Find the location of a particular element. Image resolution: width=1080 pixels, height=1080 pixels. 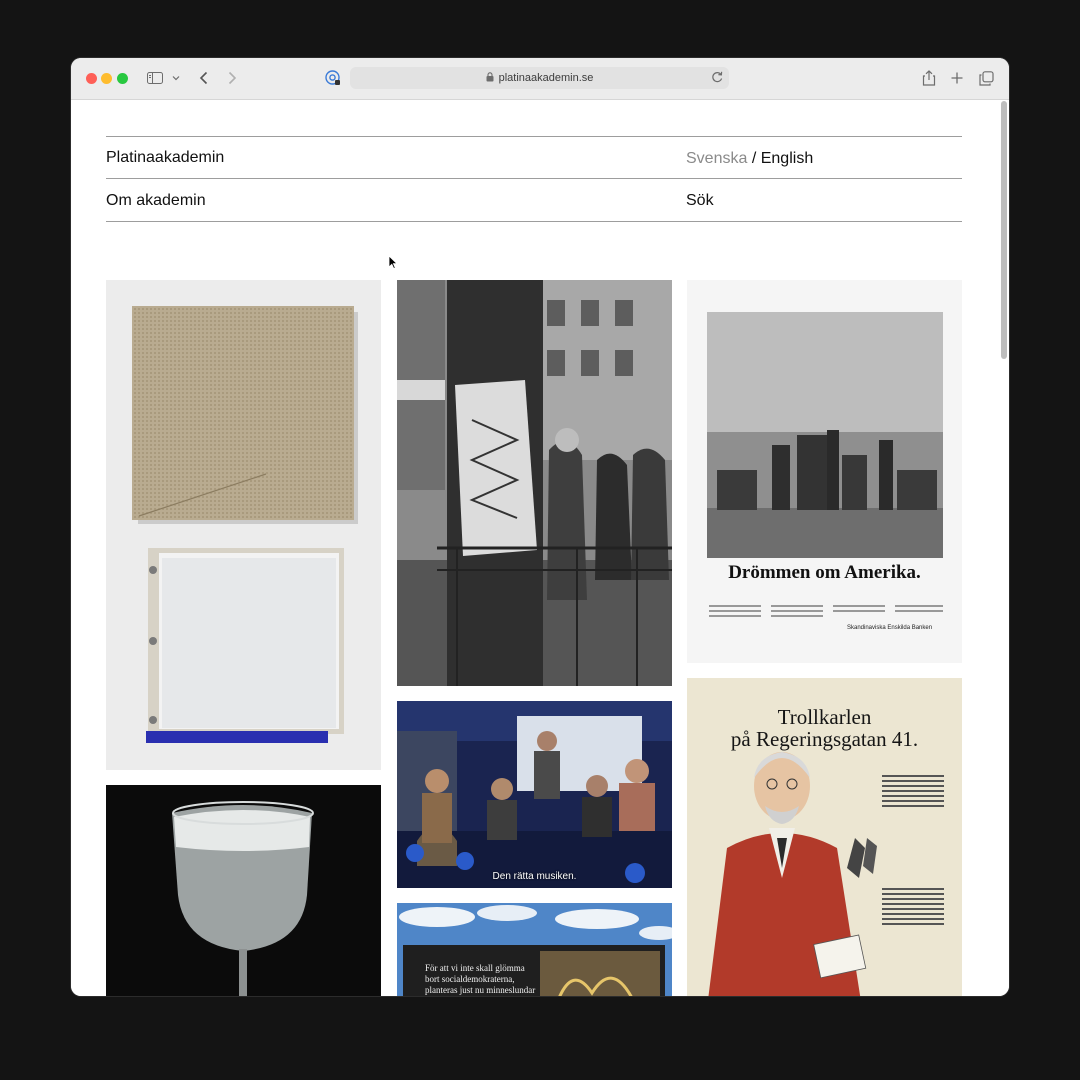

nav-about-link: Om akademin is located at coordinates (156, 201).